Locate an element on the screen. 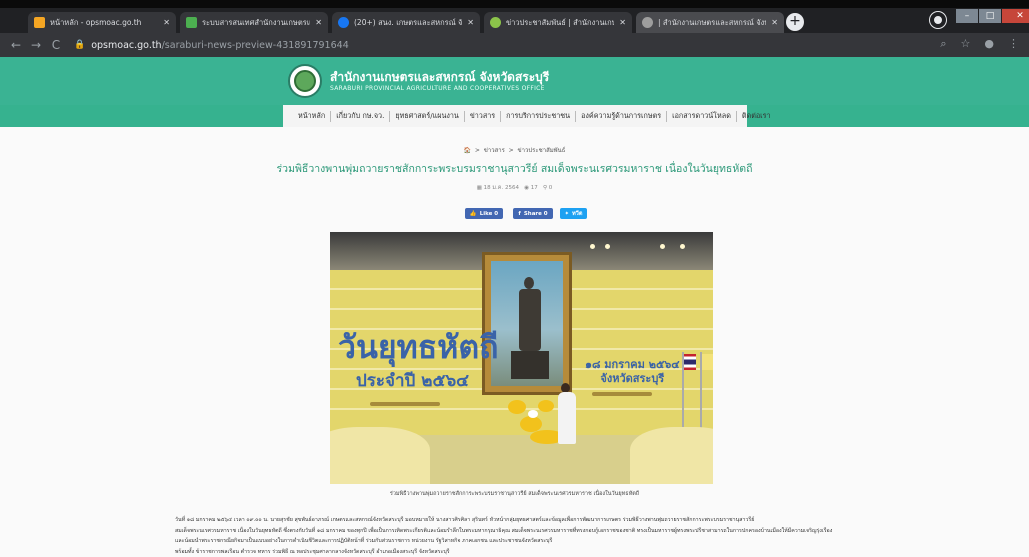  article-meta: ▦ 18 ม.ค. 2564 ◉ 17 ⚲ 0 is located at coordinates (514, 188).